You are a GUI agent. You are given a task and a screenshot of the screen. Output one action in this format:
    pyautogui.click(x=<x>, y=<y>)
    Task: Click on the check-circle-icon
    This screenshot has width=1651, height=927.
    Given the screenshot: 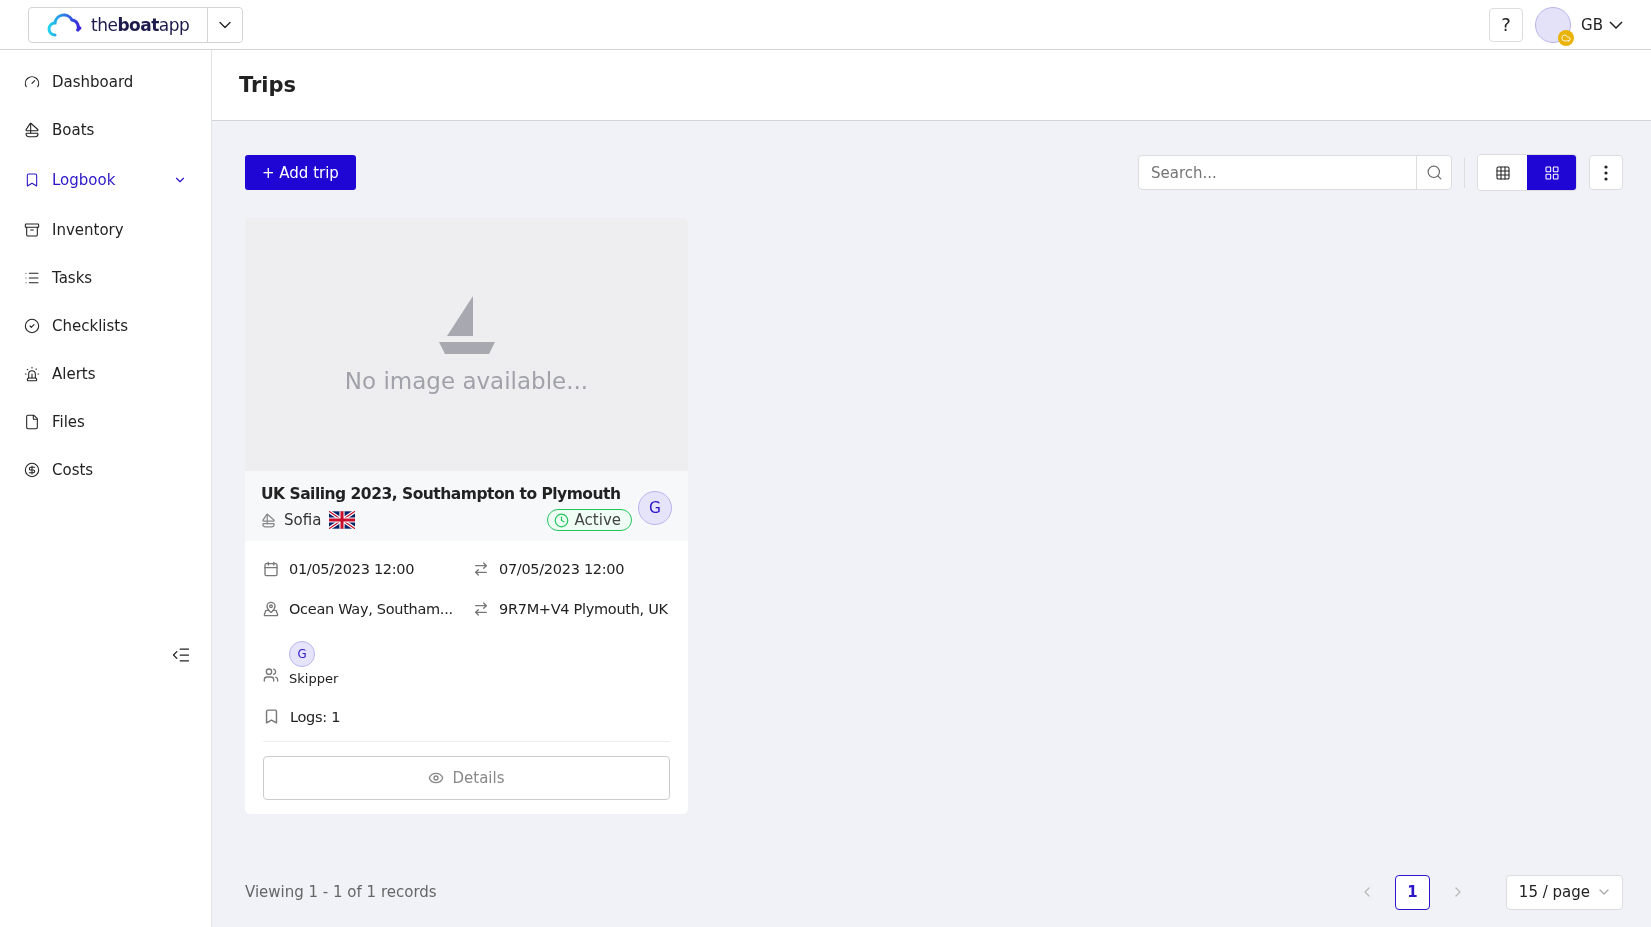 What is the action you would take?
    pyautogui.click(x=32, y=326)
    